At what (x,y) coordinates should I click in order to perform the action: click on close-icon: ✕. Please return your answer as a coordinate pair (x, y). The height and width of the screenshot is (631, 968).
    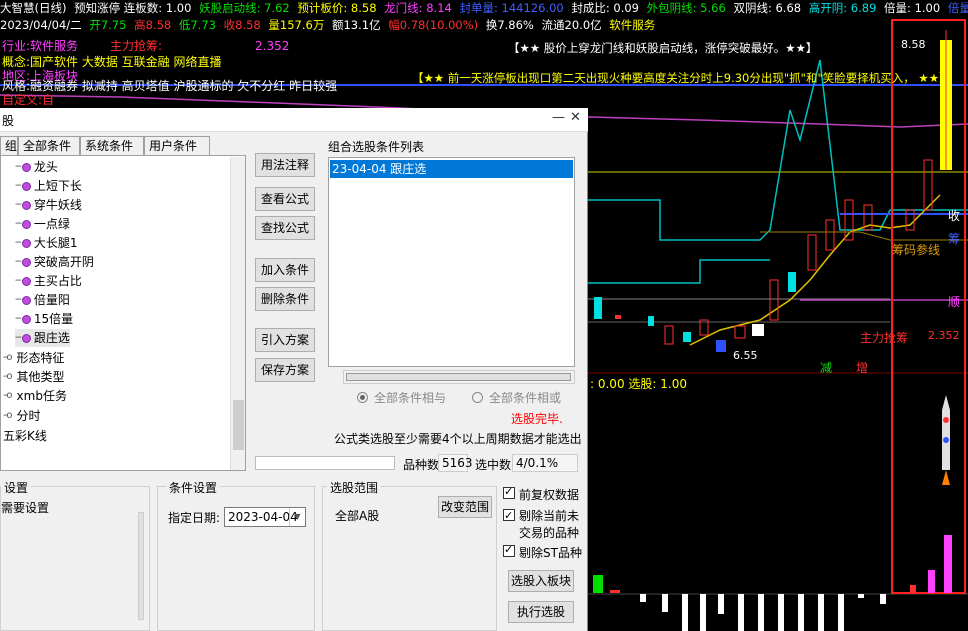
    Looking at the image, I should click on (575, 117).